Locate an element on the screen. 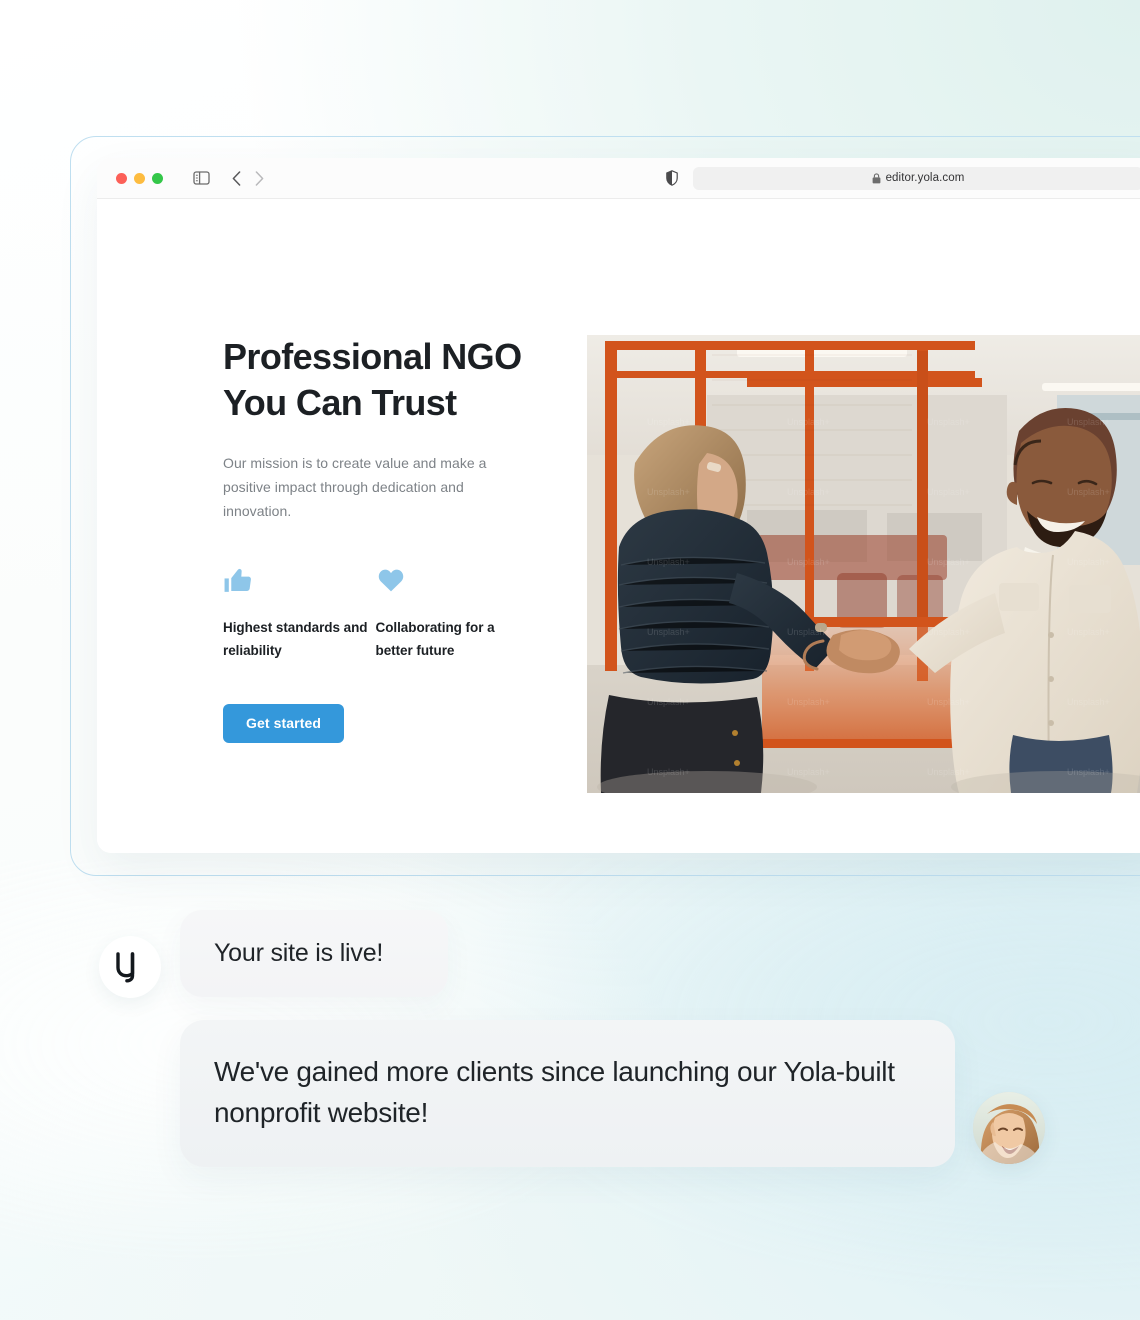 Image resolution: width=1140 pixels, height=1320 pixels. heart-icon is located at coordinates (452, 581).